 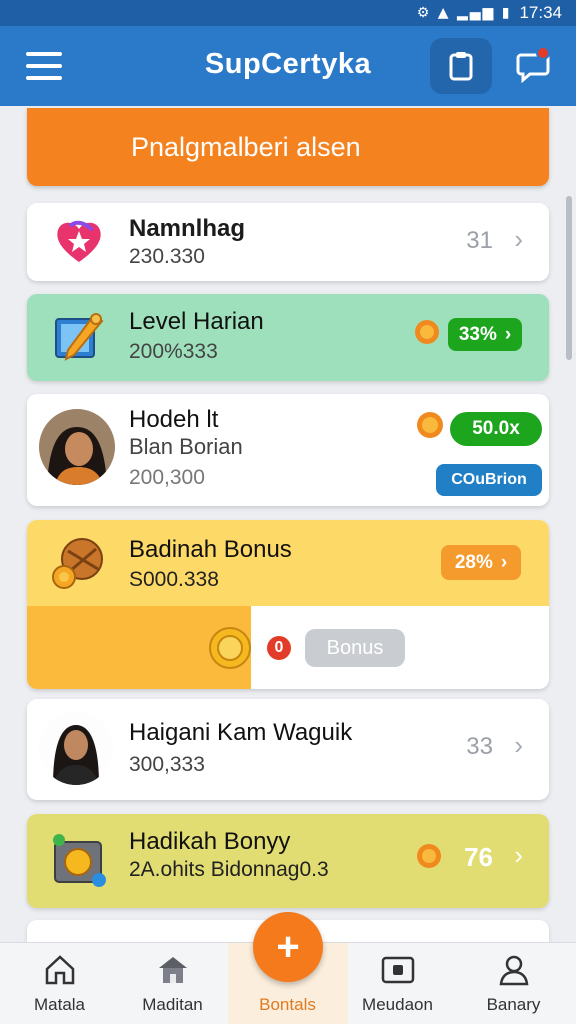 I want to click on nav-item-home: Matala, so click(x=59, y=983).